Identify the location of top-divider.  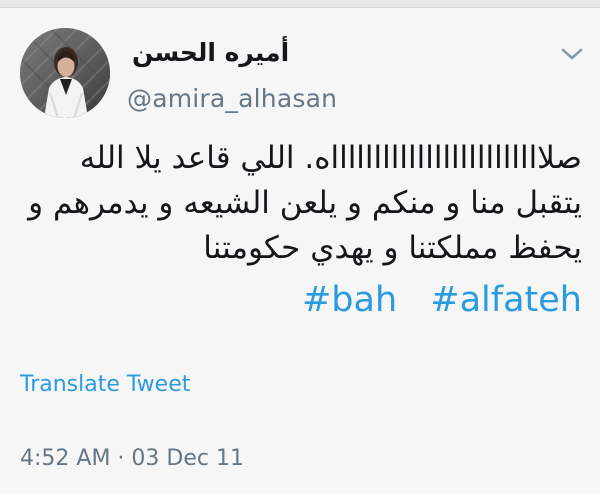
(300, 4).